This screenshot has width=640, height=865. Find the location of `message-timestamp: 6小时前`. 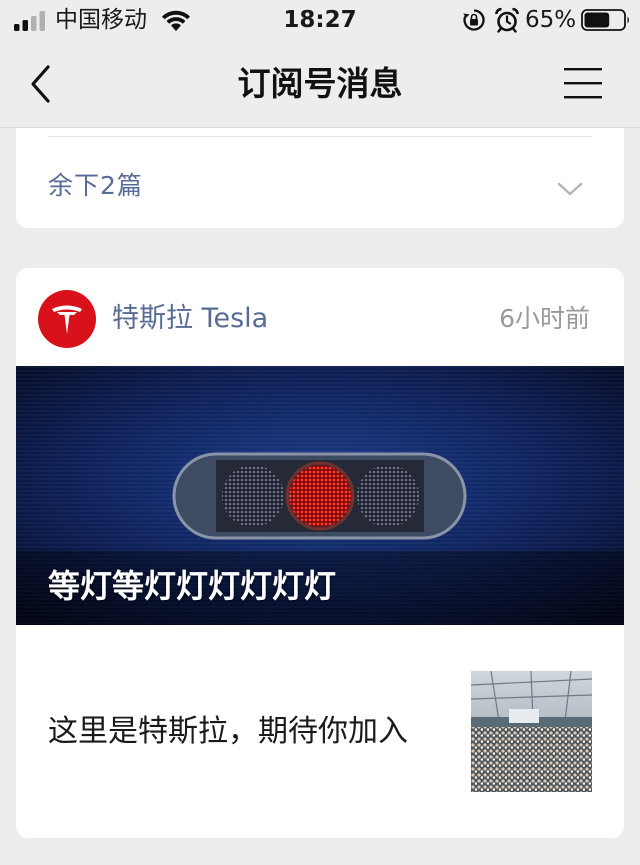

message-timestamp: 6小时前 is located at coordinates (544, 318).